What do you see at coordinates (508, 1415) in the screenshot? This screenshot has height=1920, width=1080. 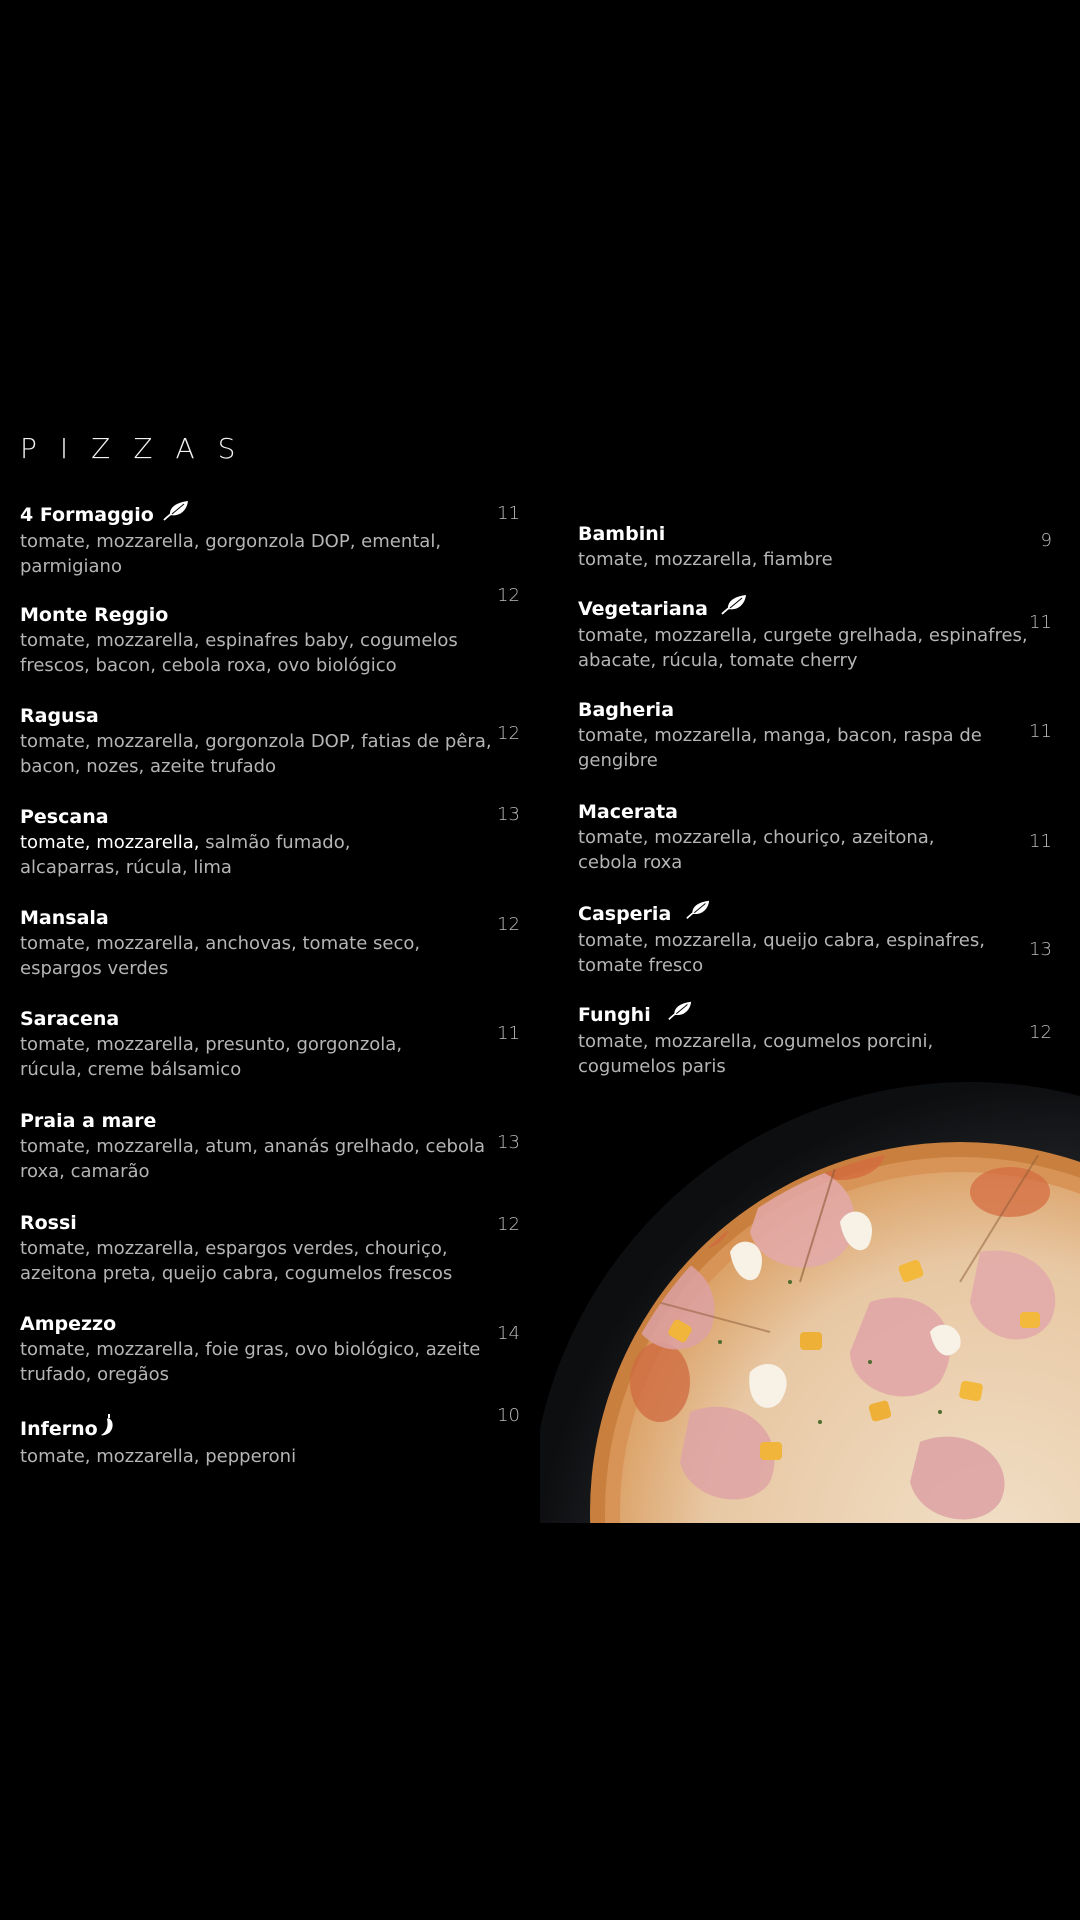 I see `menu-item-price: 10` at bounding box center [508, 1415].